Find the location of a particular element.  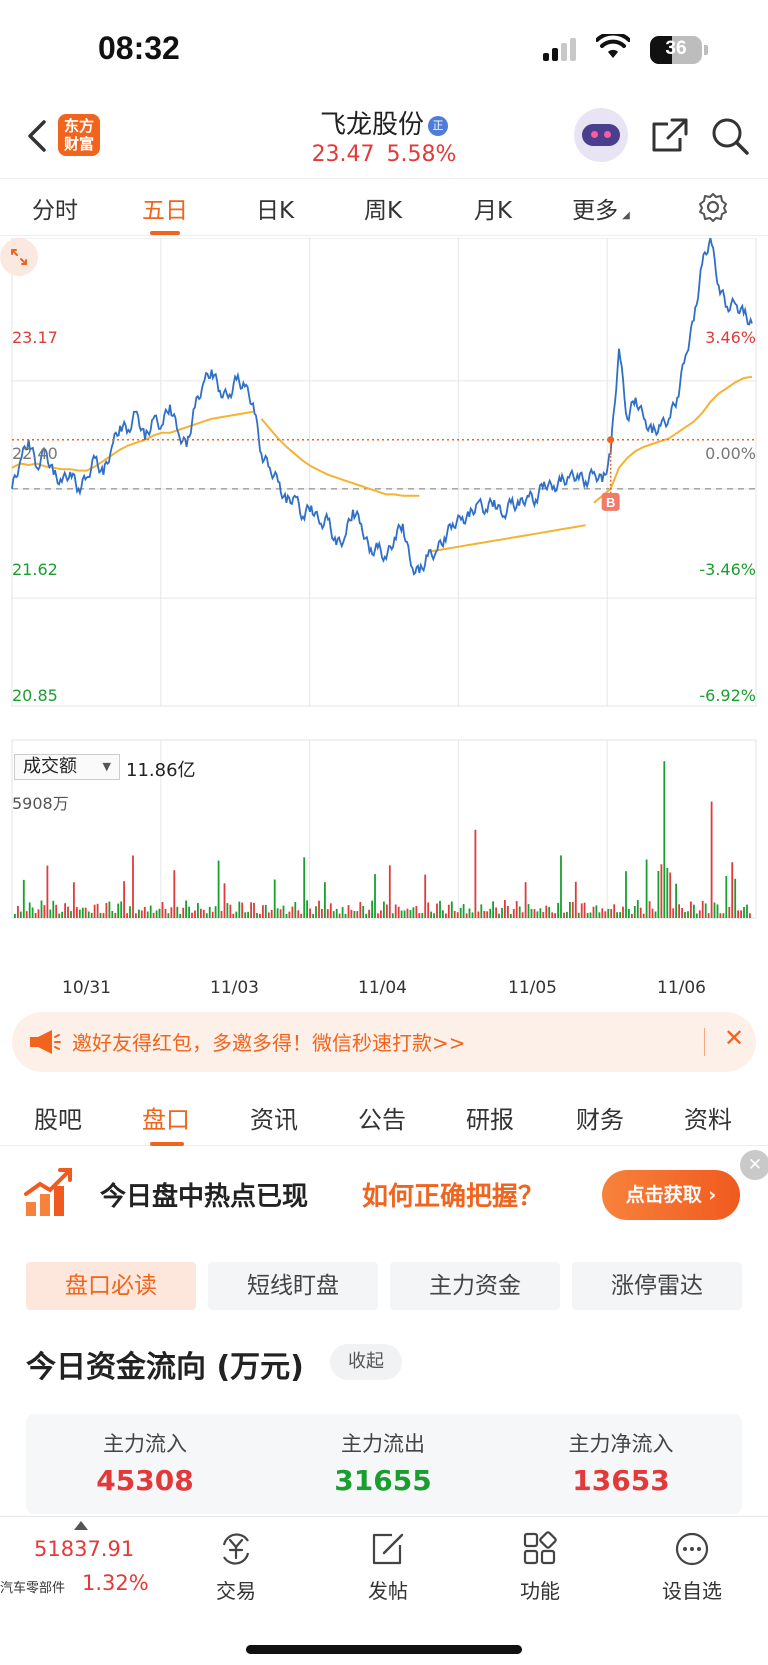

collapse-button: 收起 is located at coordinates (366, 1362).